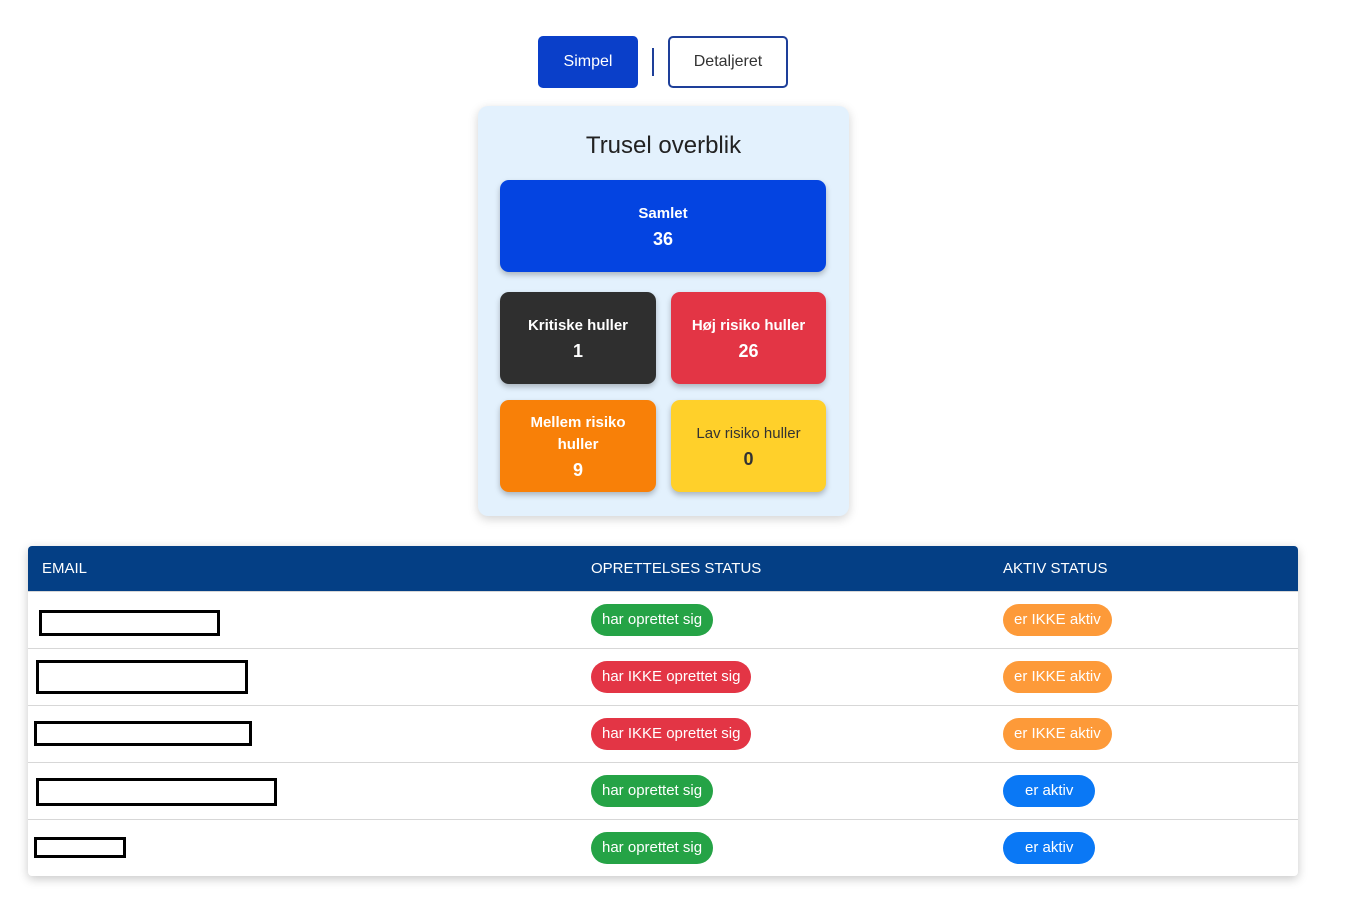  Describe the element at coordinates (65, 568) in the screenshot. I see `header-email: EMAIL` at that location.